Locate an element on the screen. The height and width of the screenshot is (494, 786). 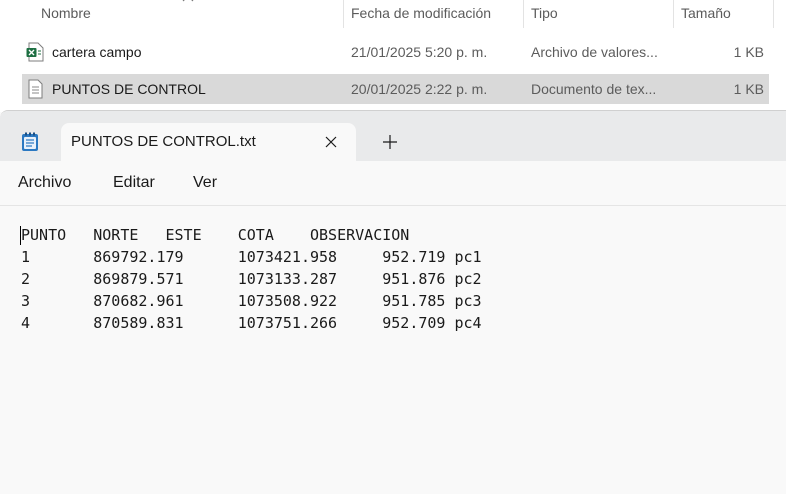
tab-puntos-de-control: PUNTOS DE CONTROL.txt is located at coordinates (208, 142).